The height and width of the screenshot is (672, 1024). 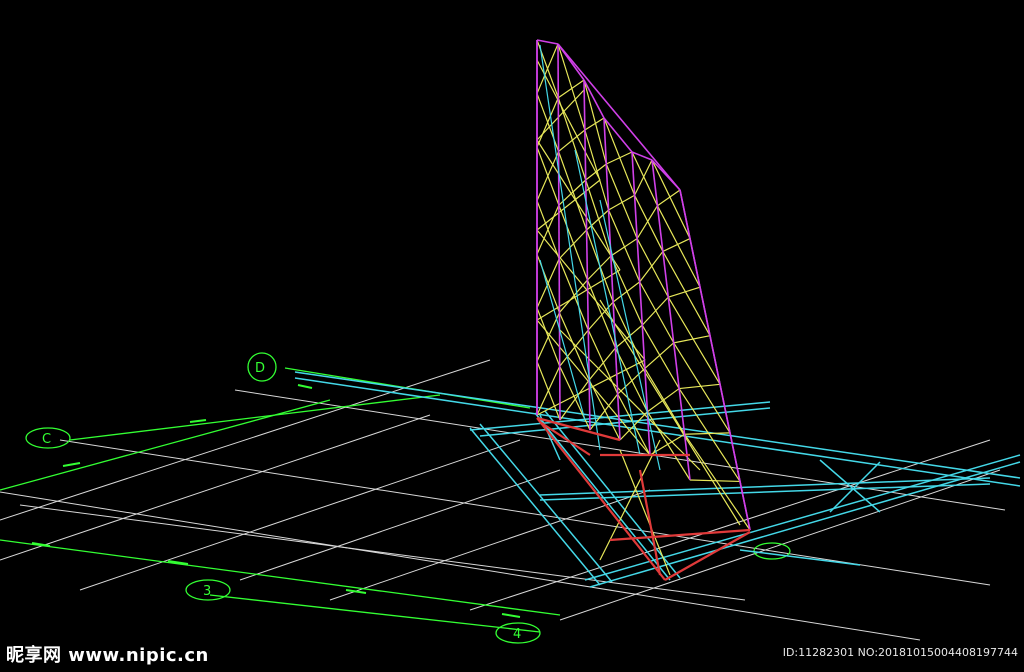 I want to click on watermark-id: ID:11282301 NO:20181015004408197744, so click(x=900, y=652).